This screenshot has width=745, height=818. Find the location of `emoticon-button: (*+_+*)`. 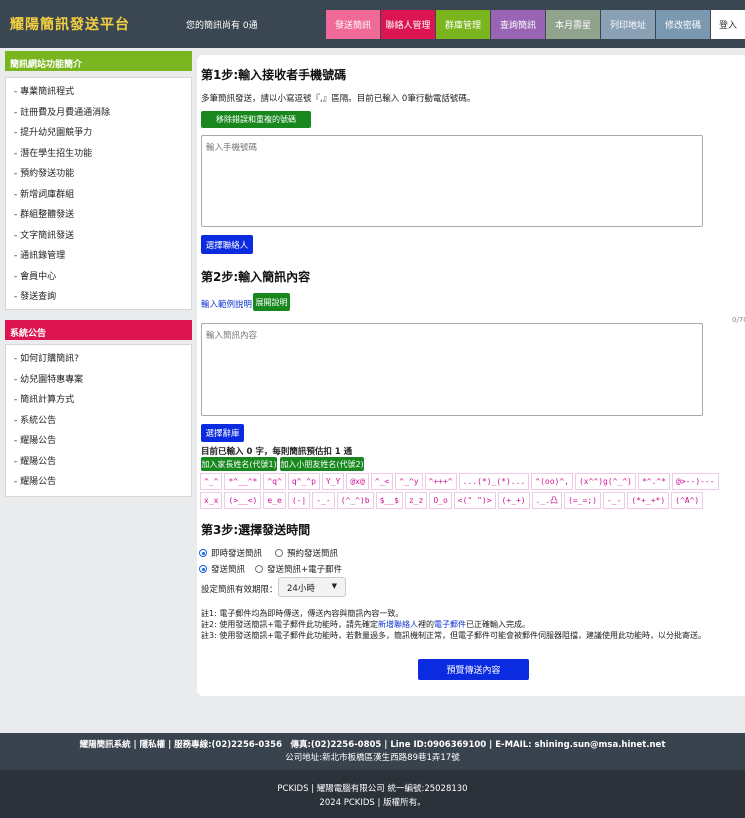

emoticon-button: (*+_+*) is located at coordinates (648, 500).